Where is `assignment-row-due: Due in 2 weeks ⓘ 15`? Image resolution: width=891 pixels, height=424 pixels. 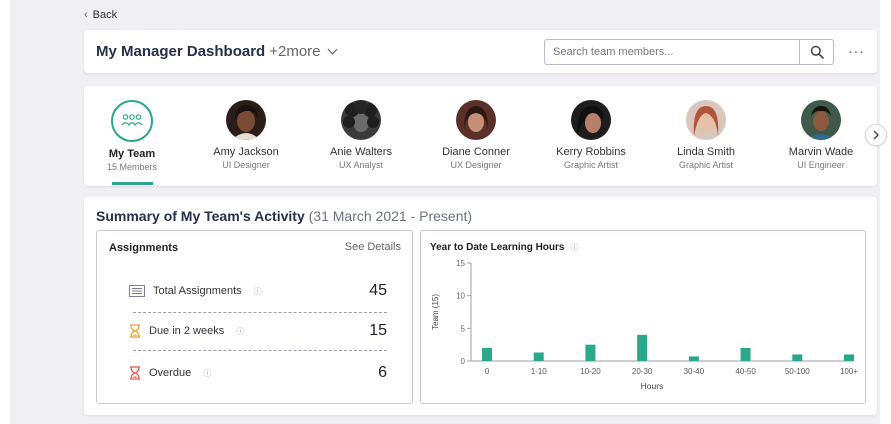 assignment-row-due: Due in 2 weeks ⓘ 15 is located at coordinates (258, 331).